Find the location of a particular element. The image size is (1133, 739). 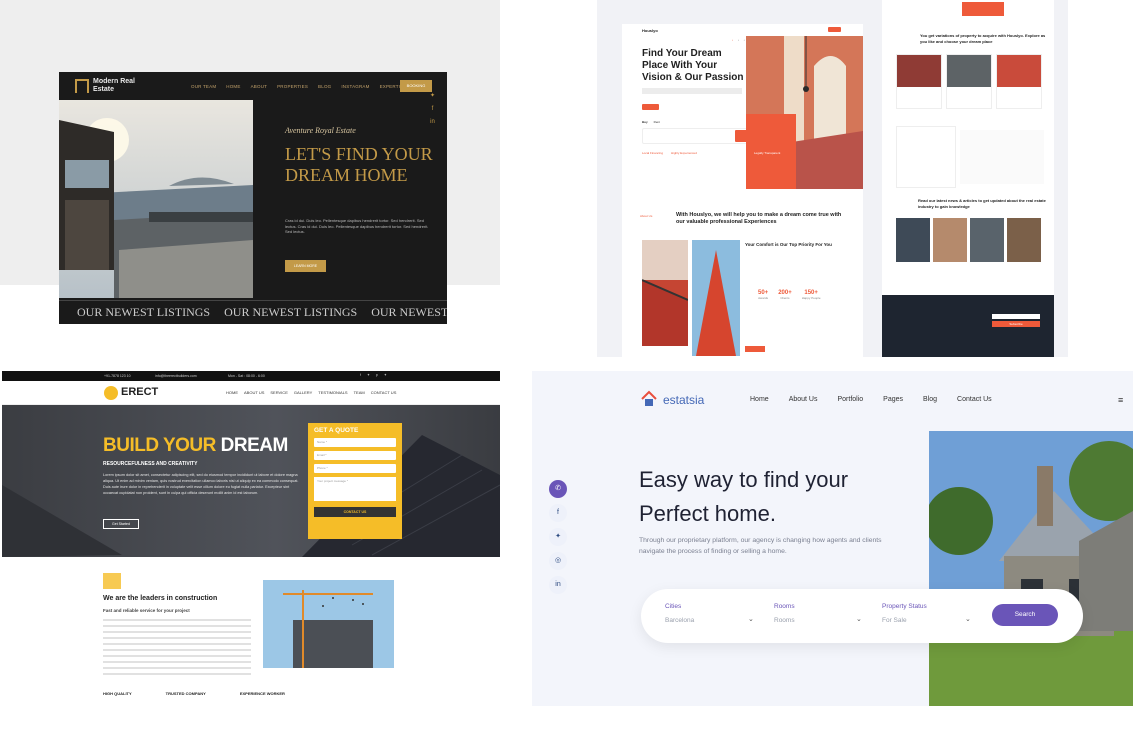

nav-item-about: ABOUT is located at coordinates (259, 86).